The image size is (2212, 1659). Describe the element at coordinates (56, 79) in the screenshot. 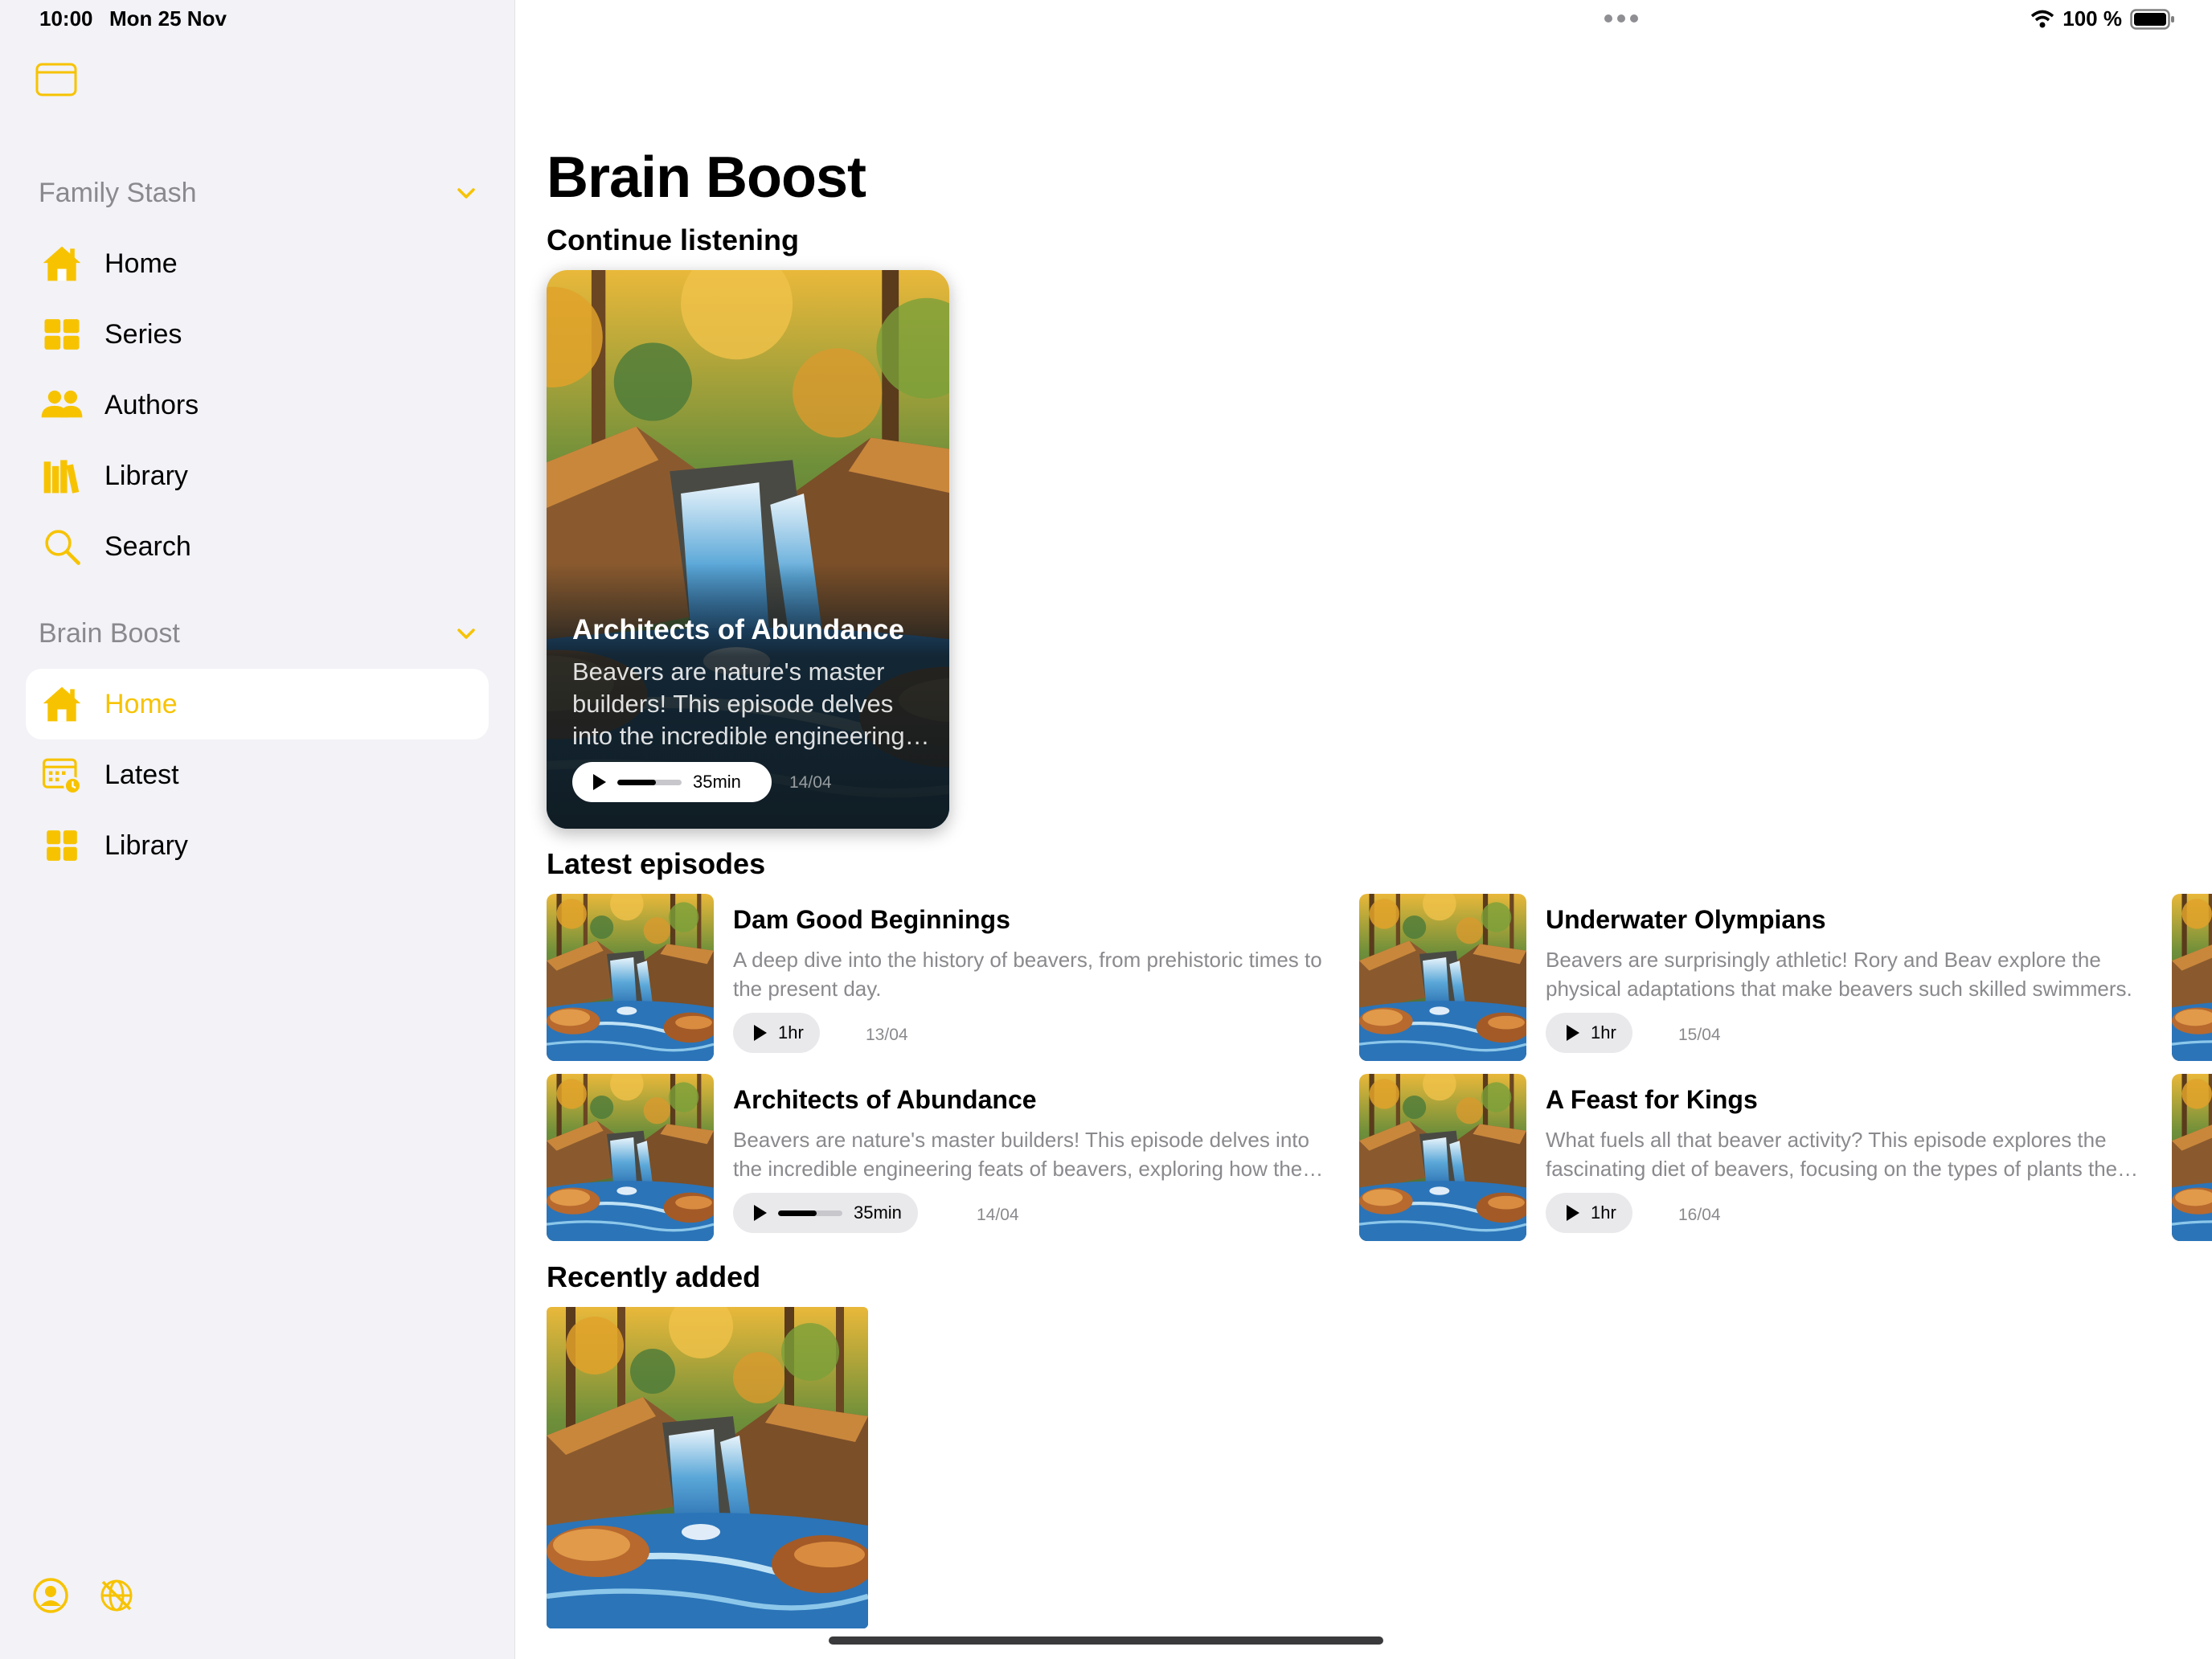

I see `sidebar-toggle-icon` at that location.